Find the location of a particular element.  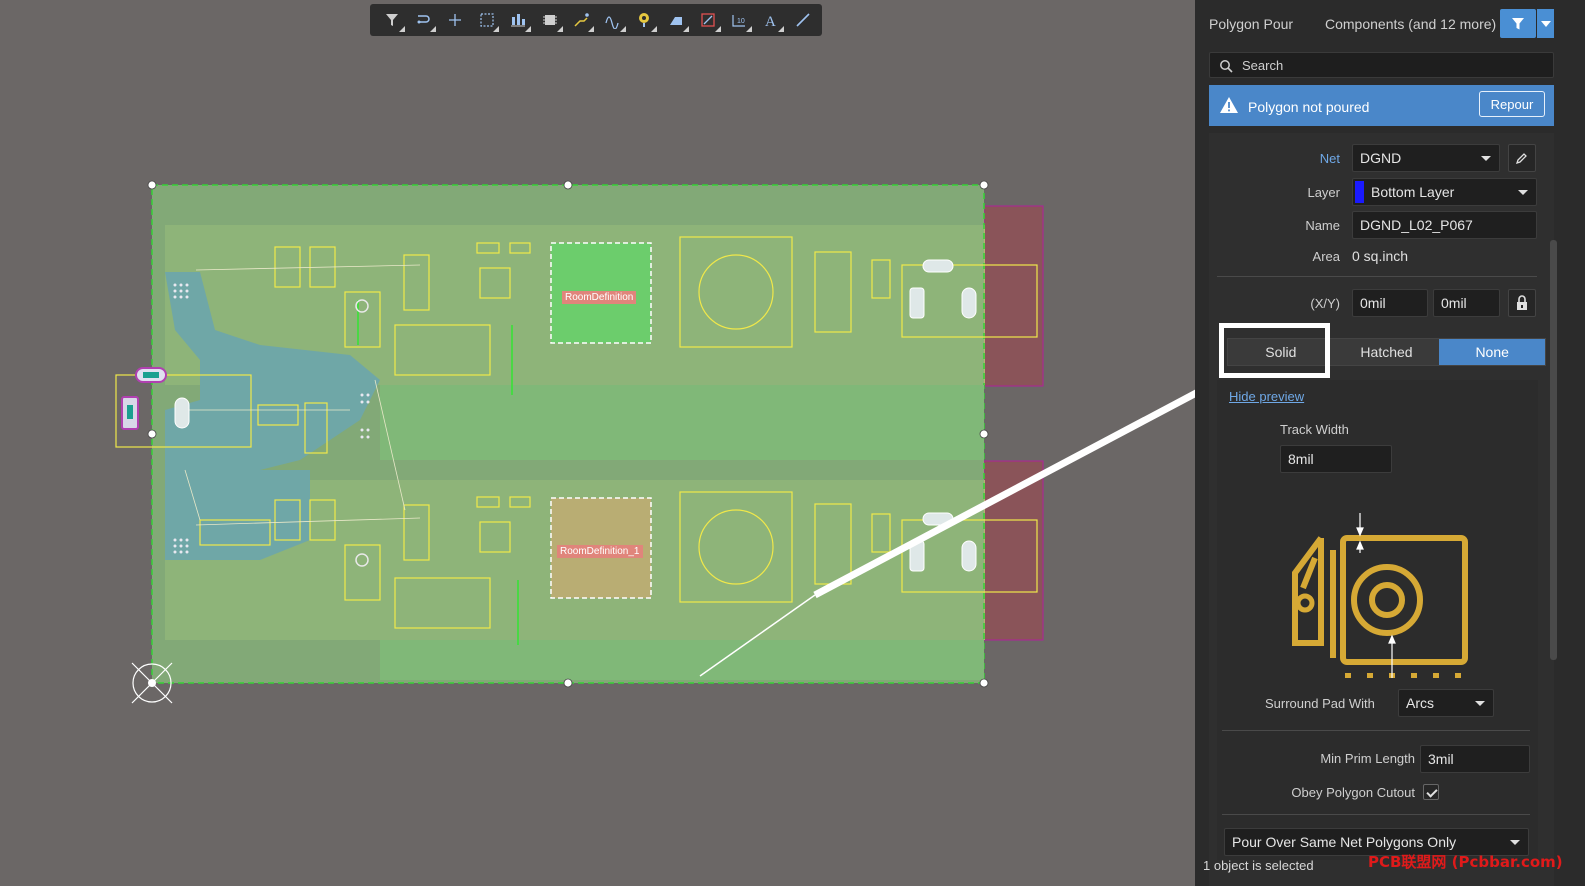

search-icon is located at coordinates (1226, 66).